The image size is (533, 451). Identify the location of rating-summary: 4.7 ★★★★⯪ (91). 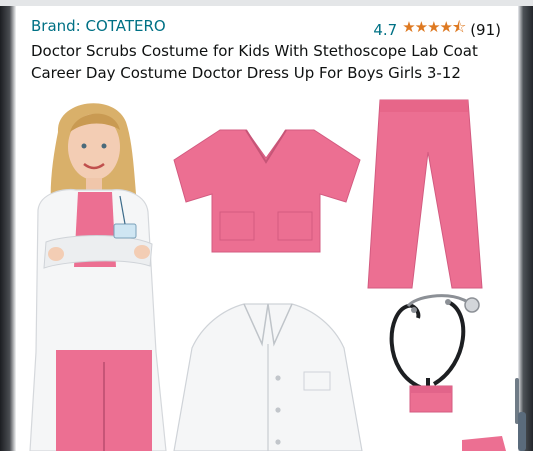
(437, 29).